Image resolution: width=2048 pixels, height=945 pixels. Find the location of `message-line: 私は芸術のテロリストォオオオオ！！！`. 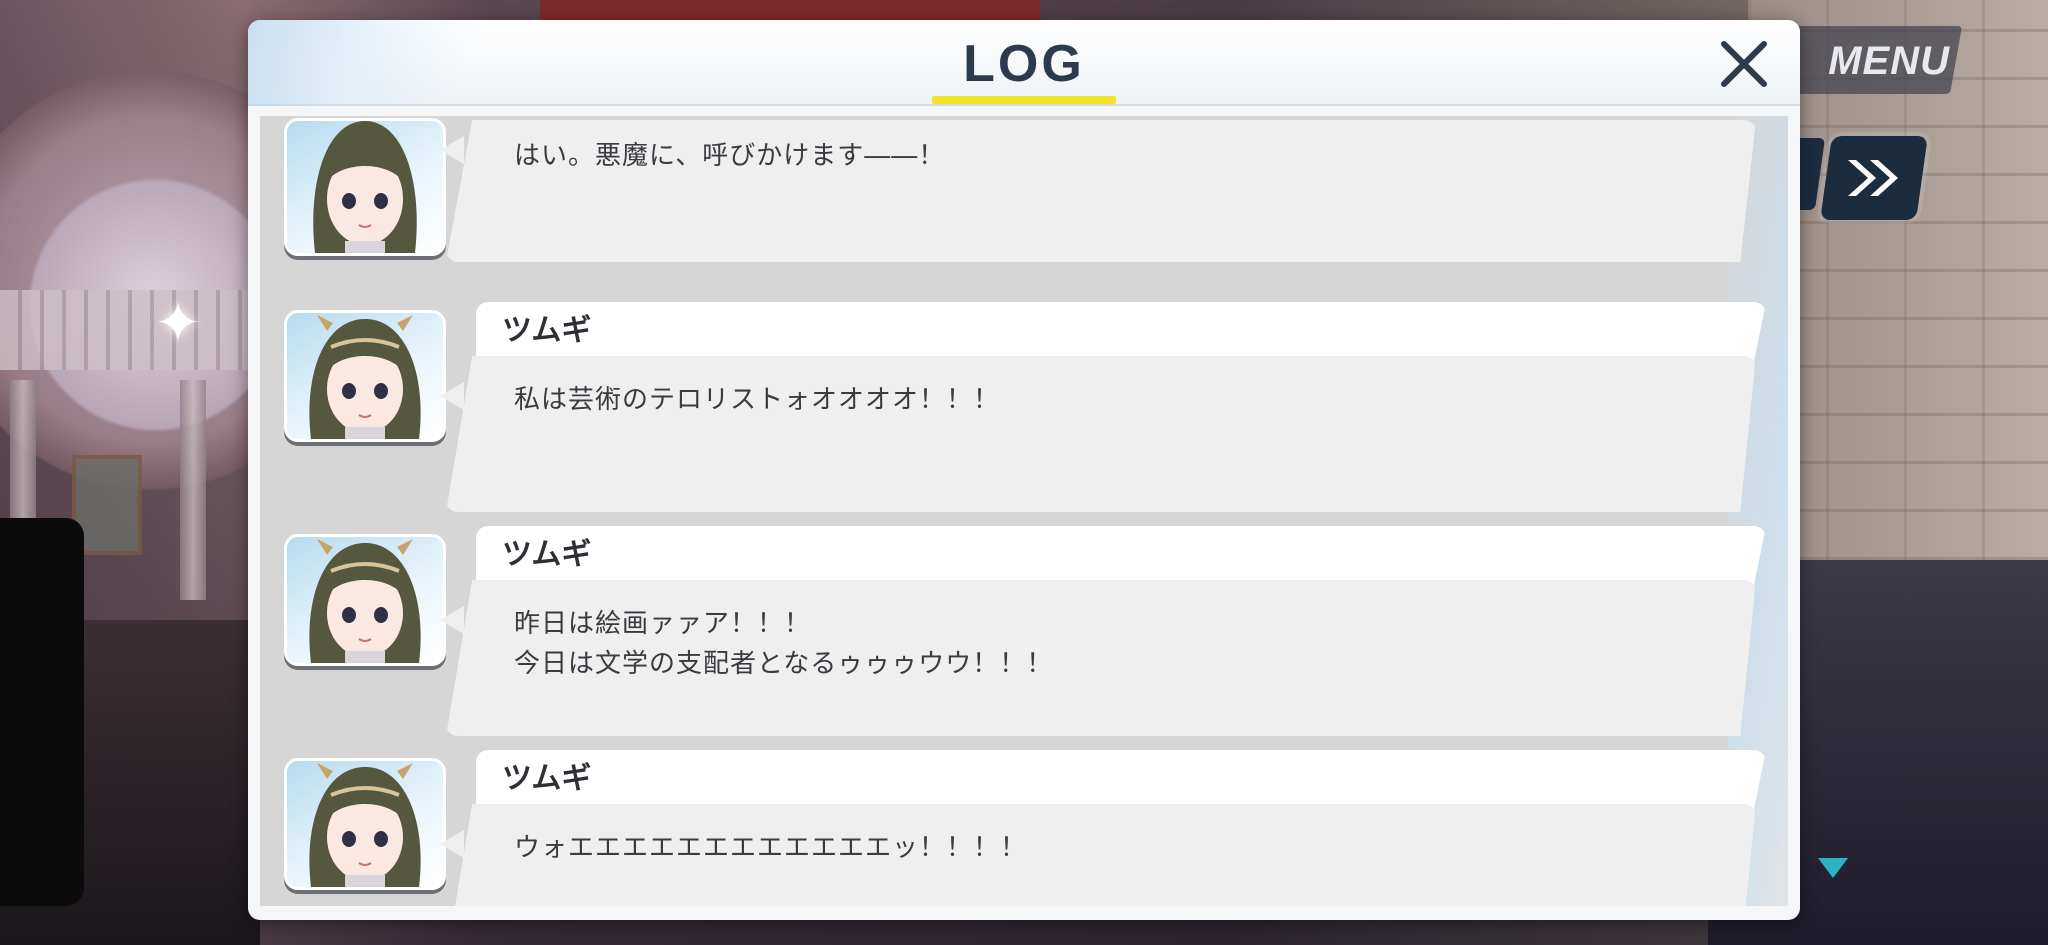

message-line: 私は芸術のテロリストォオオオオ！！！ is located at coordinates (757, 400).